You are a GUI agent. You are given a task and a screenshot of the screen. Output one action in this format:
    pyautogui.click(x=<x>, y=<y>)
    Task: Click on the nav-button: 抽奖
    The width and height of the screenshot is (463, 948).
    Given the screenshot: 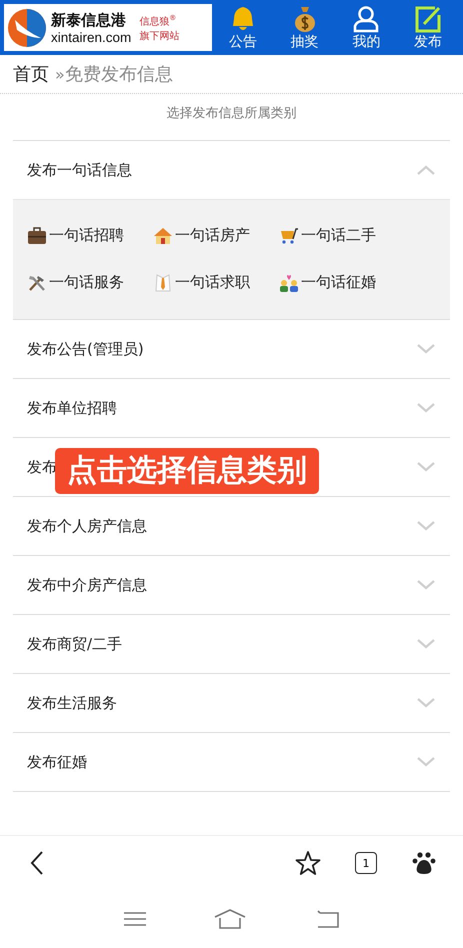 What is the action you would take?
    pyautogui.click(x=305, y=27)
    